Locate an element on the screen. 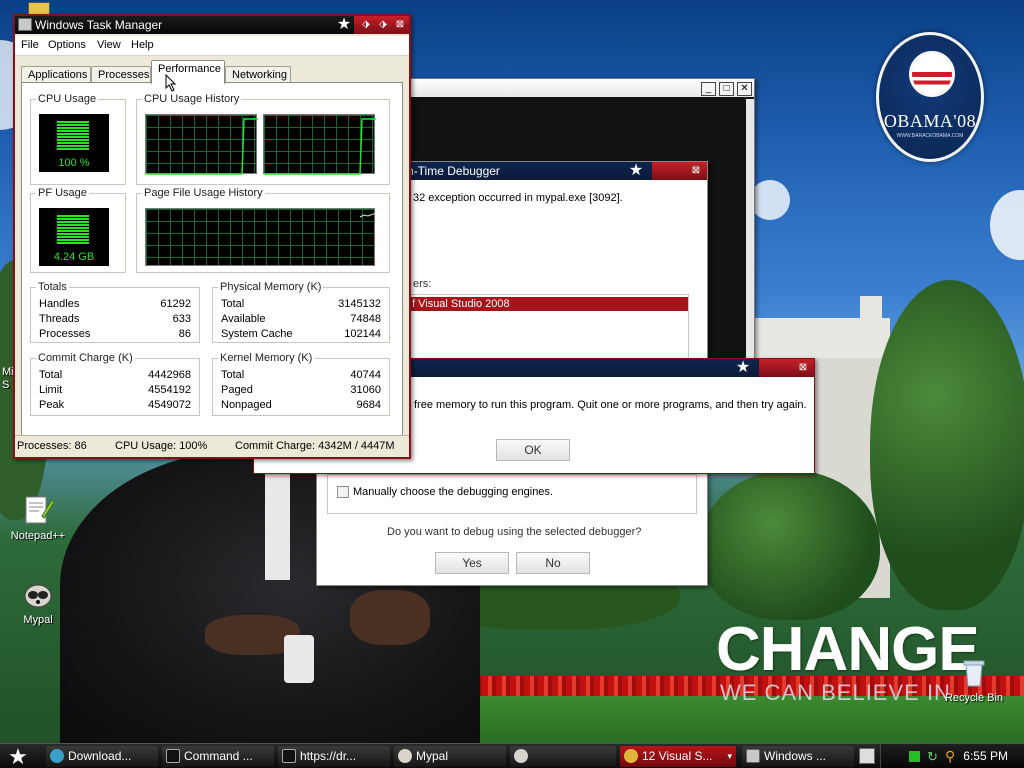 The image size is (1024, 768). mouse-cursor-icon is located at coordinates (171, 83).